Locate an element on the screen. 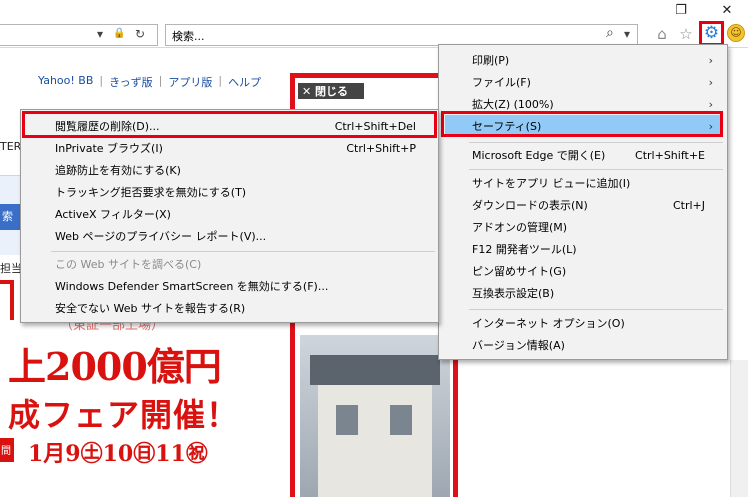  menu-item-label: 安全でない Web サイトを報告する(R) is located at coordinates (150, 308).